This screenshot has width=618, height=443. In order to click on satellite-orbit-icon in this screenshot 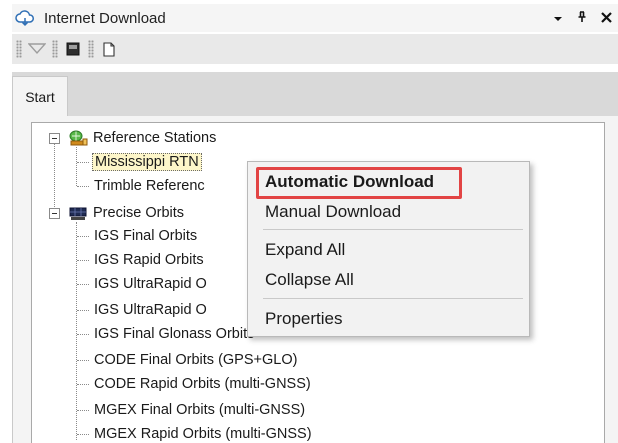, I will do `click(78, 213)`.